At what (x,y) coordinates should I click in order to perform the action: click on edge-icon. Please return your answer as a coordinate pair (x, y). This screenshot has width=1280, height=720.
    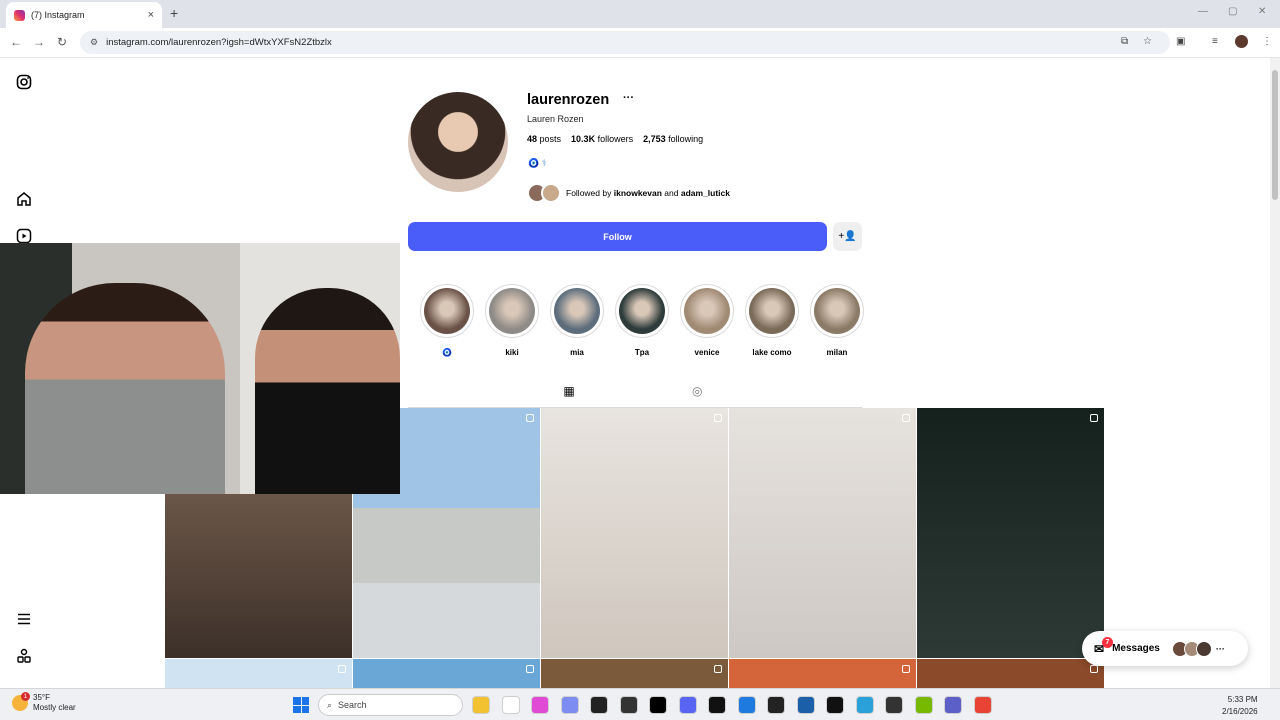
    Looking at the image, I should click on (746, 705).